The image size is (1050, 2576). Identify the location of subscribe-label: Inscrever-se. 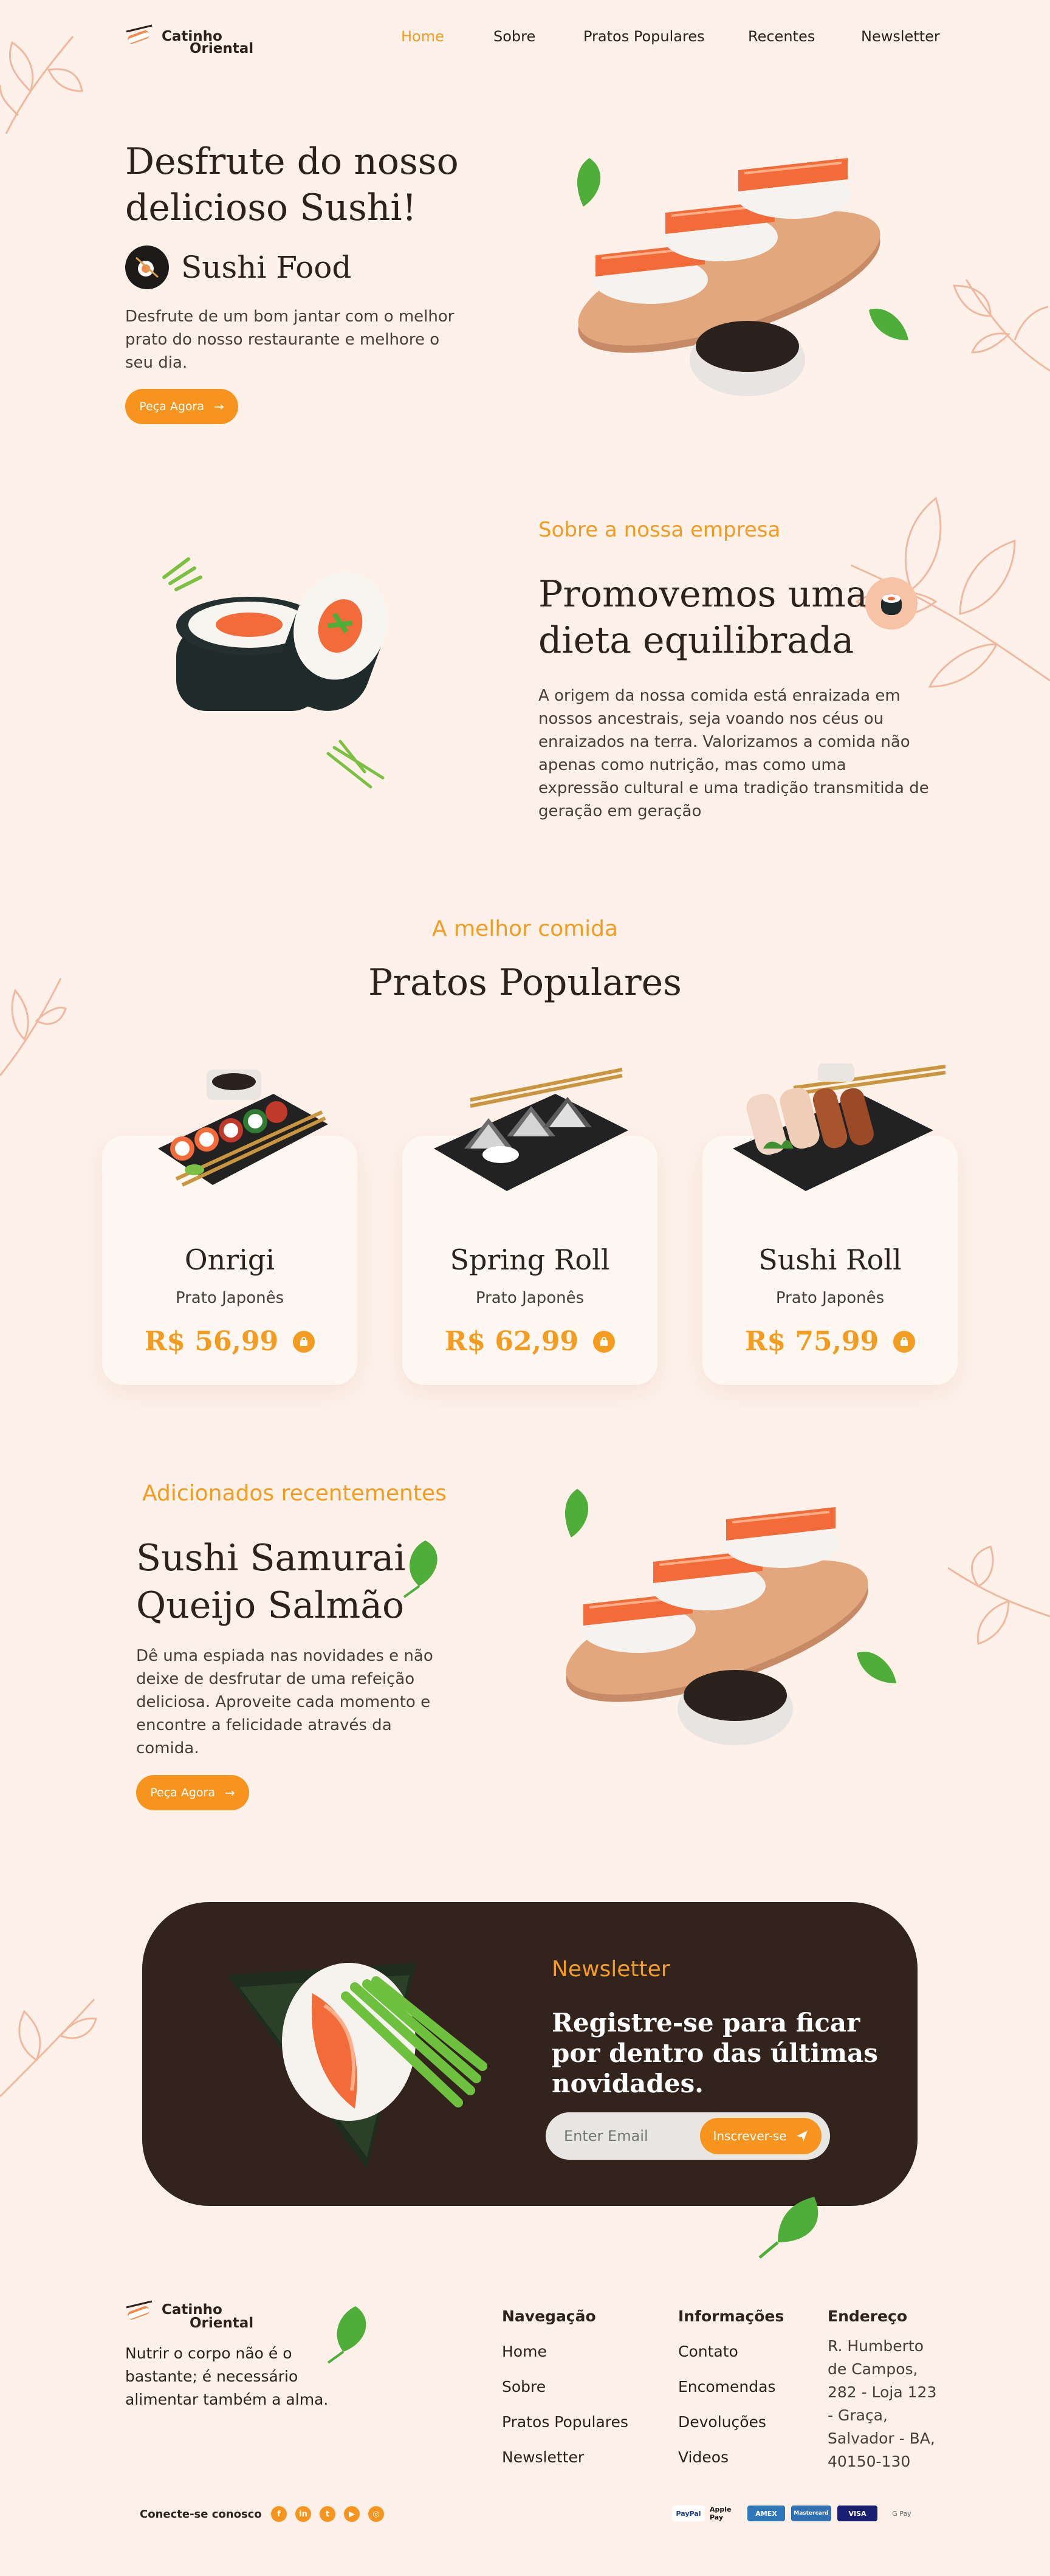
(750, 2136).